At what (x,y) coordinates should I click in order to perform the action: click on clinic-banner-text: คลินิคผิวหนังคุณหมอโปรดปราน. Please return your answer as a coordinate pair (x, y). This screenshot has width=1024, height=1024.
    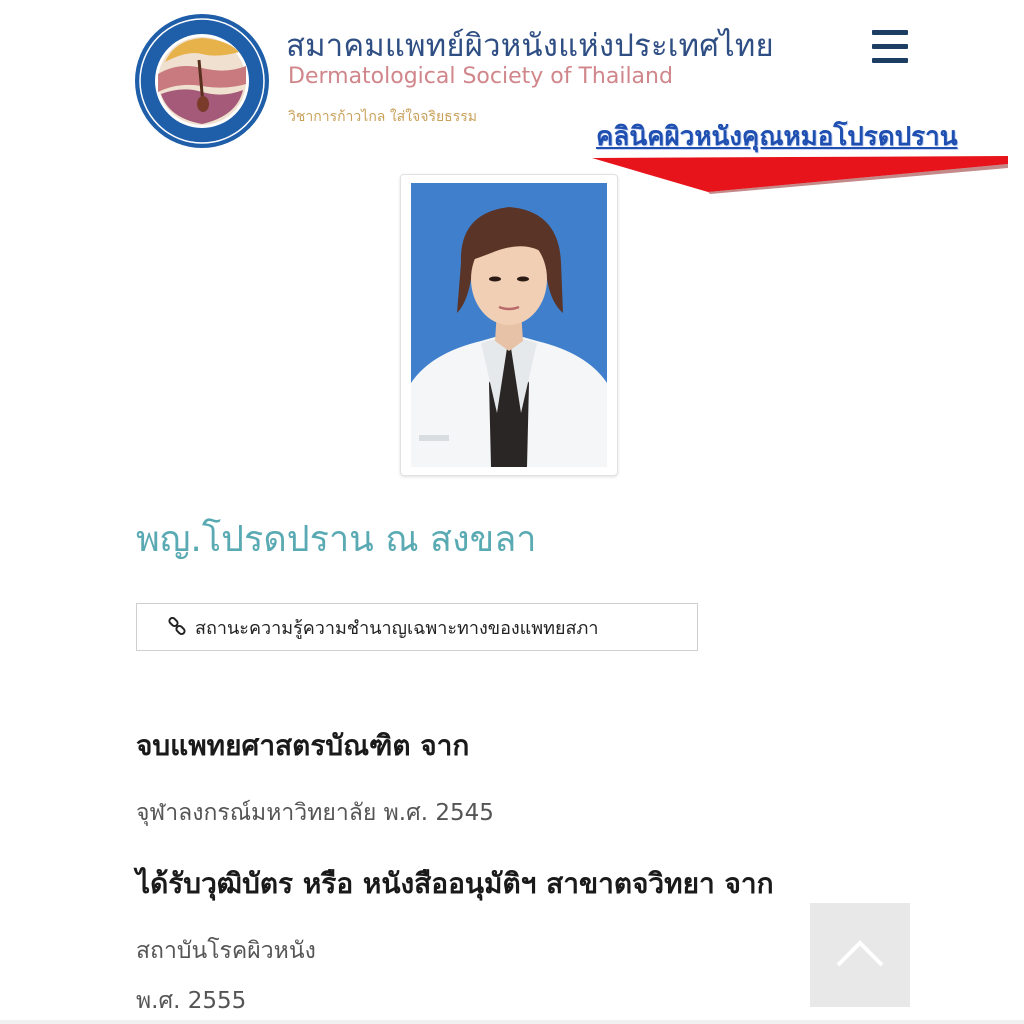
    Looking at the image, I should click on (777, 137).